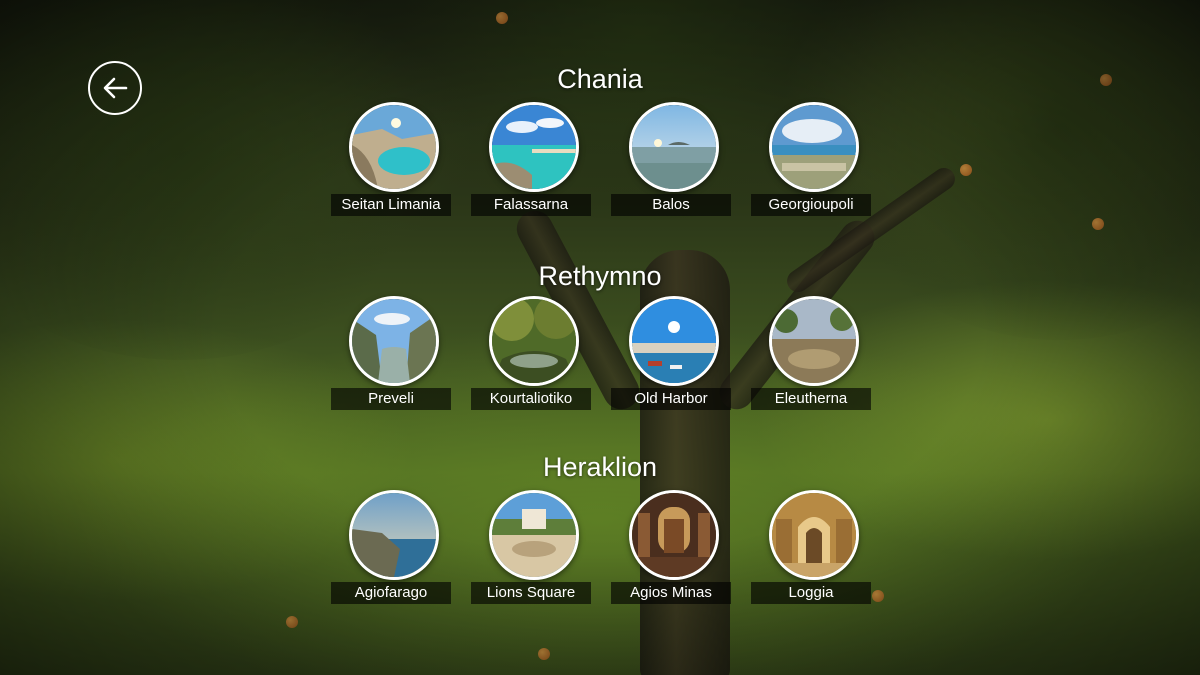 This screenshot has width=1200, height=675. What do you see at coordinates (534, 535) in the screenshot?
I see `fountain-square-photo` at bounding box center [534, 535].